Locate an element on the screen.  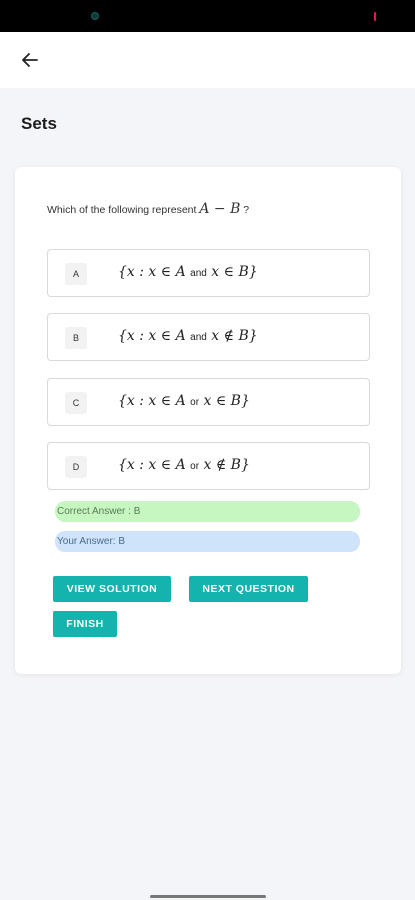
page-title: Sets is located at coordinates (39, 123).